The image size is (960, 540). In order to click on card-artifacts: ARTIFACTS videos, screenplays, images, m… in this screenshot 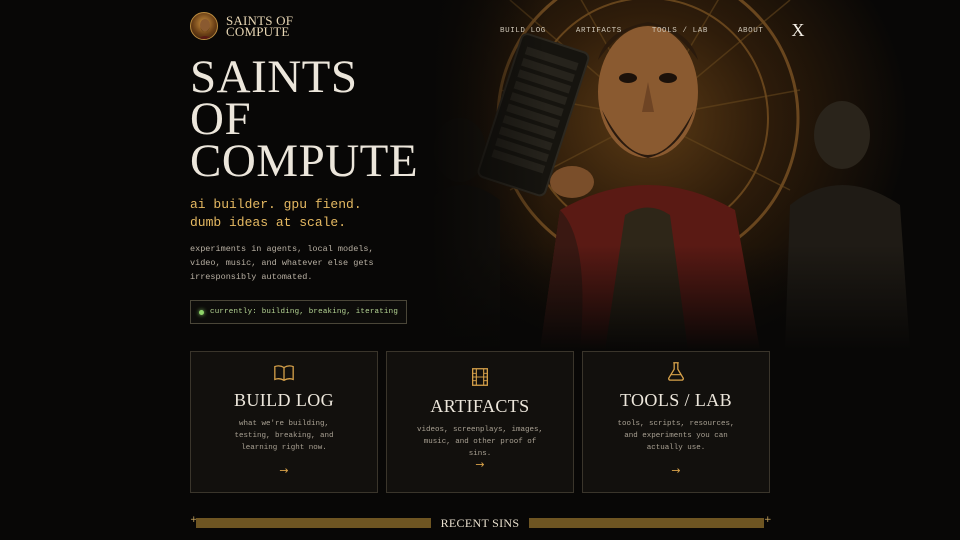, I will do `click(480, 422)`.